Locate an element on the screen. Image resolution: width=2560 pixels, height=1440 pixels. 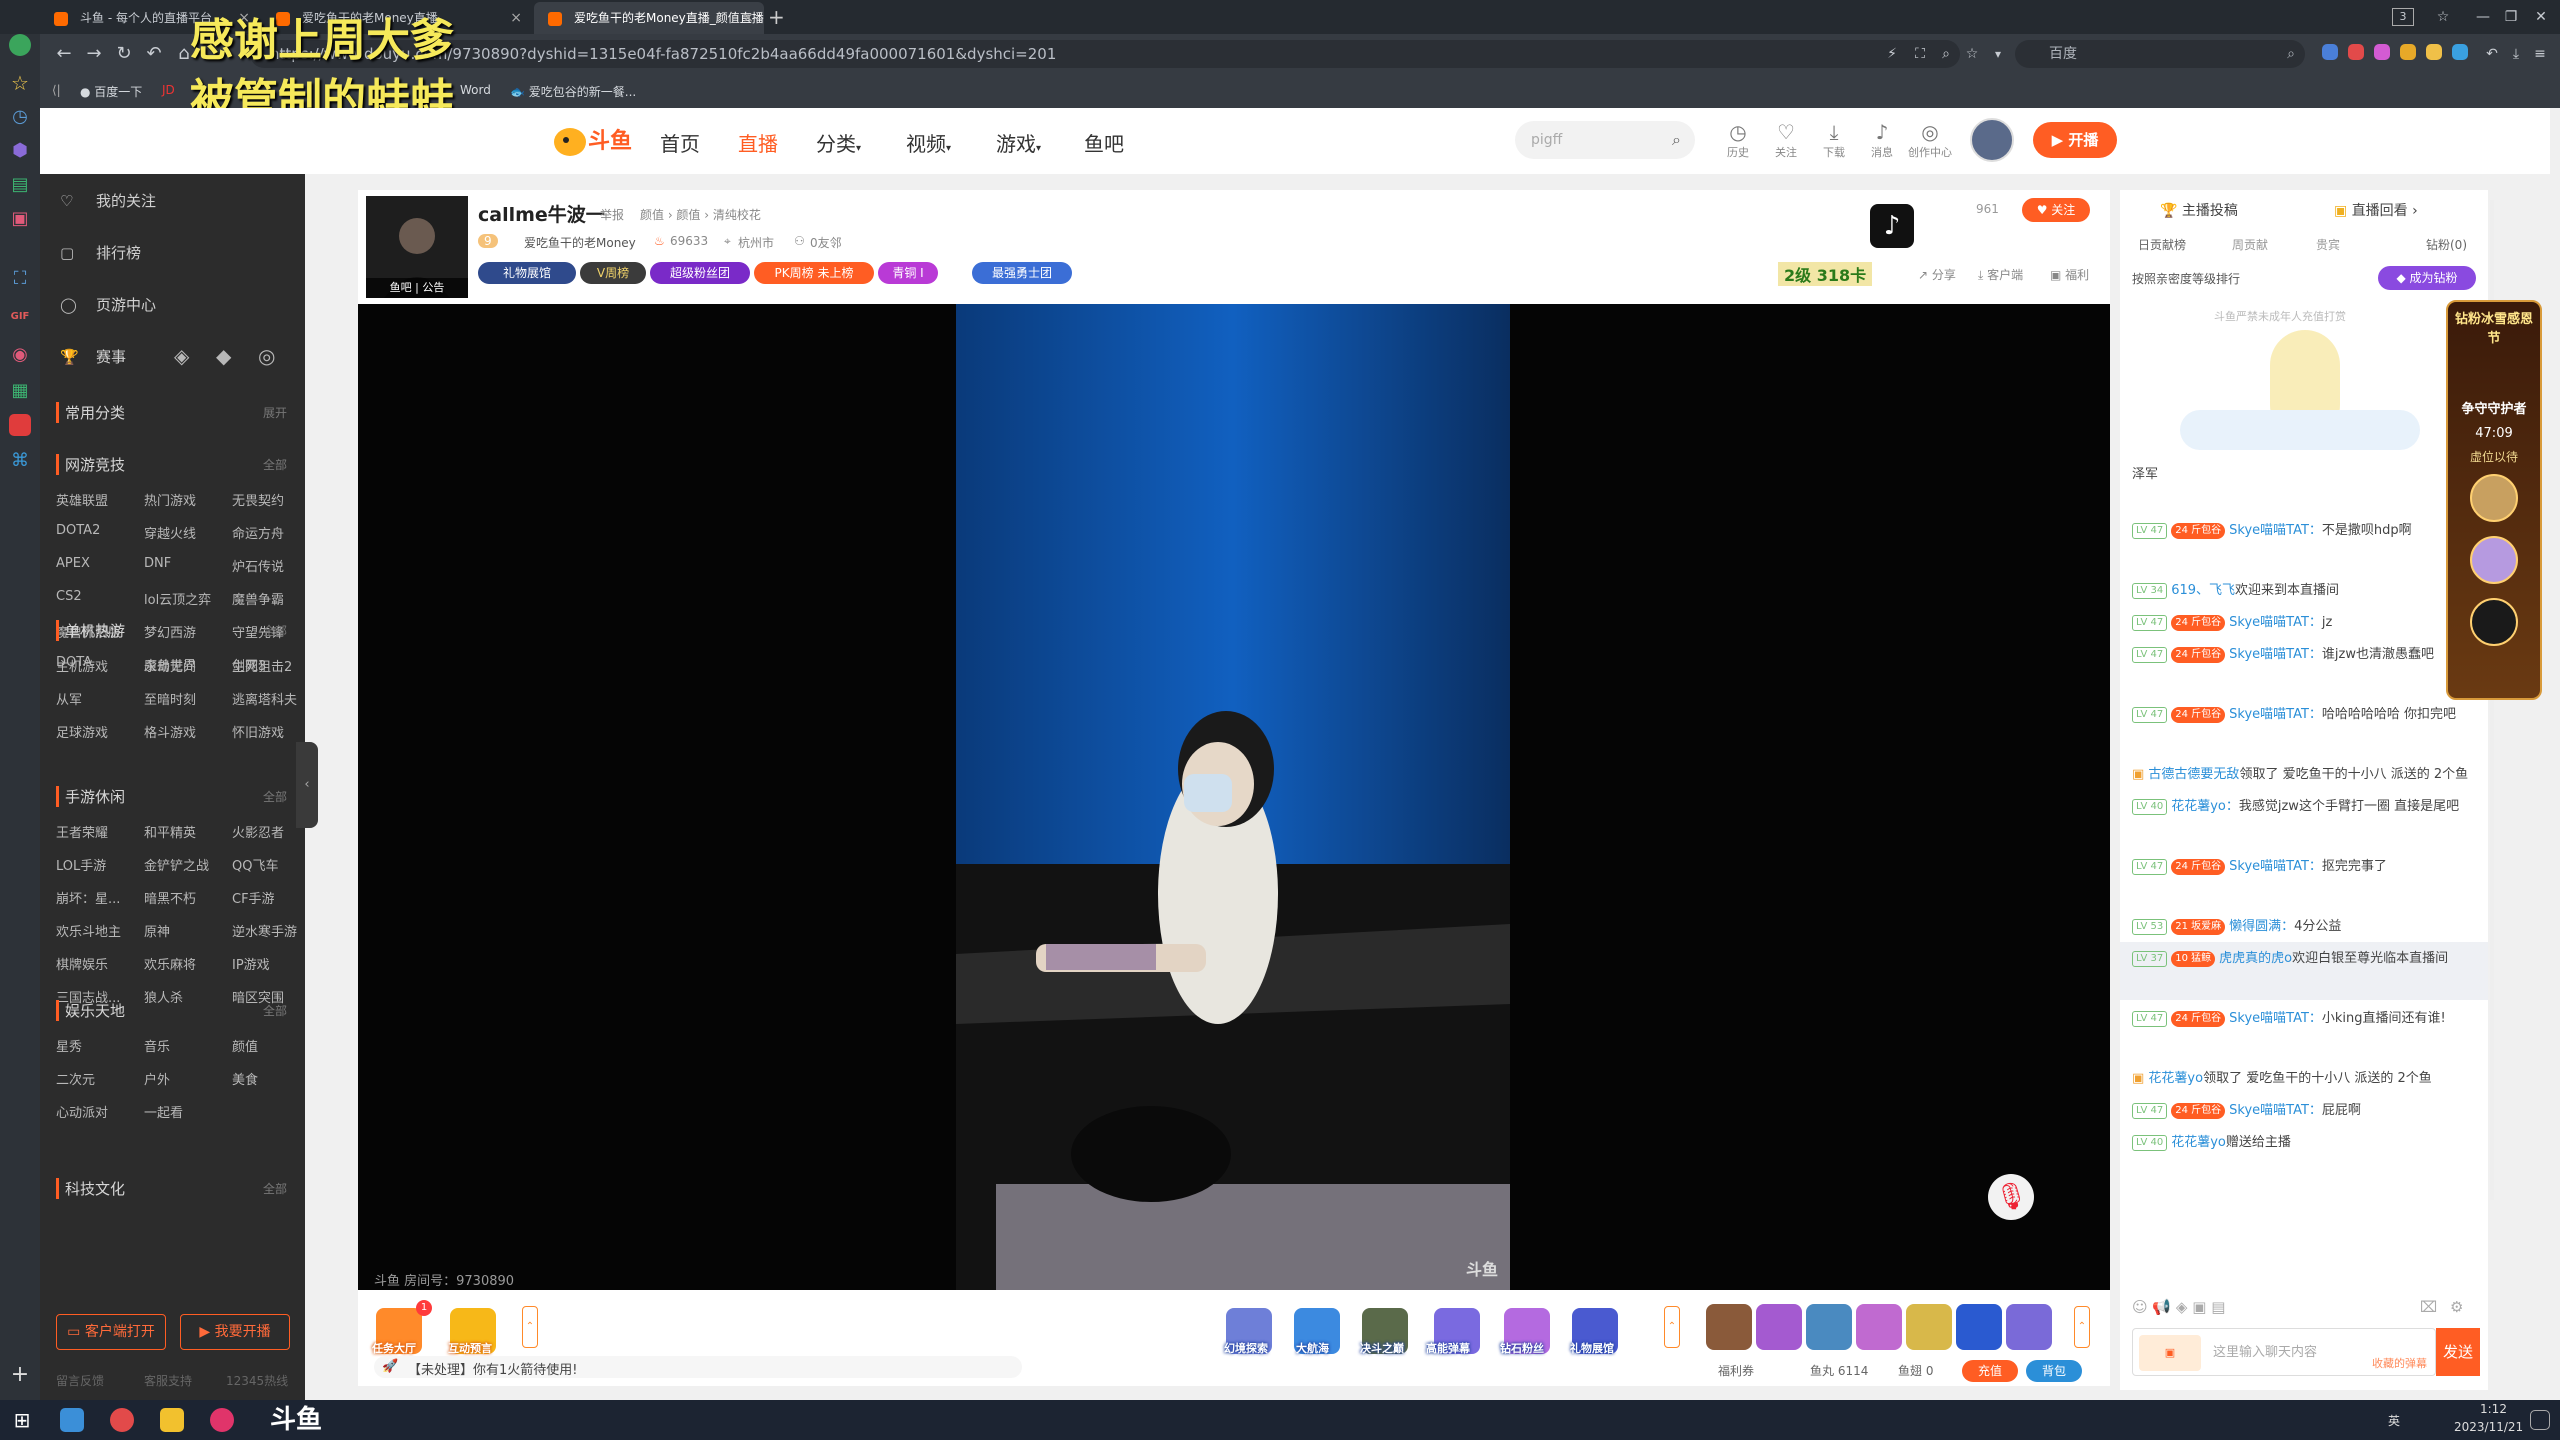
fan-badge: 21 坂爱麻 is located at coordinates (2198, 926).